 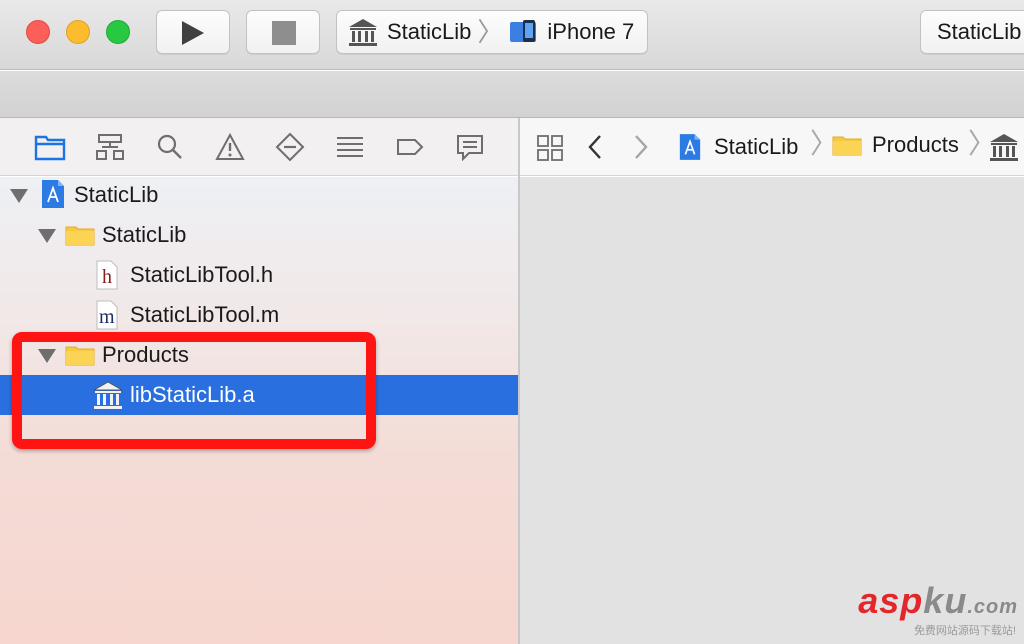 I want to click on tree-row-group: StaticLib, so click(x=259, y=235).